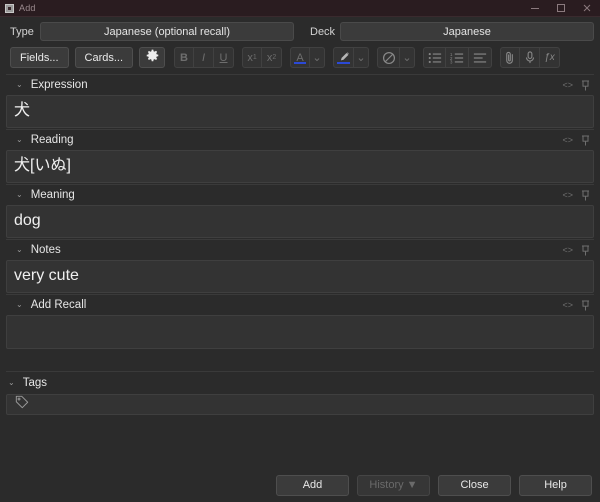 This screenshot has height=502, width=600. Describe the element at coordinates (300, 332) in the screenshot. I see `field-input-add-recall` at that location.